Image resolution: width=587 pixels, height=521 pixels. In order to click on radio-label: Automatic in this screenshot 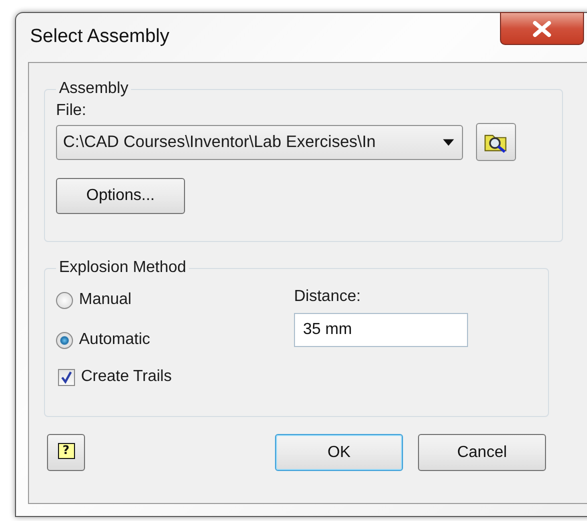, I will do `click(114, 340)`.